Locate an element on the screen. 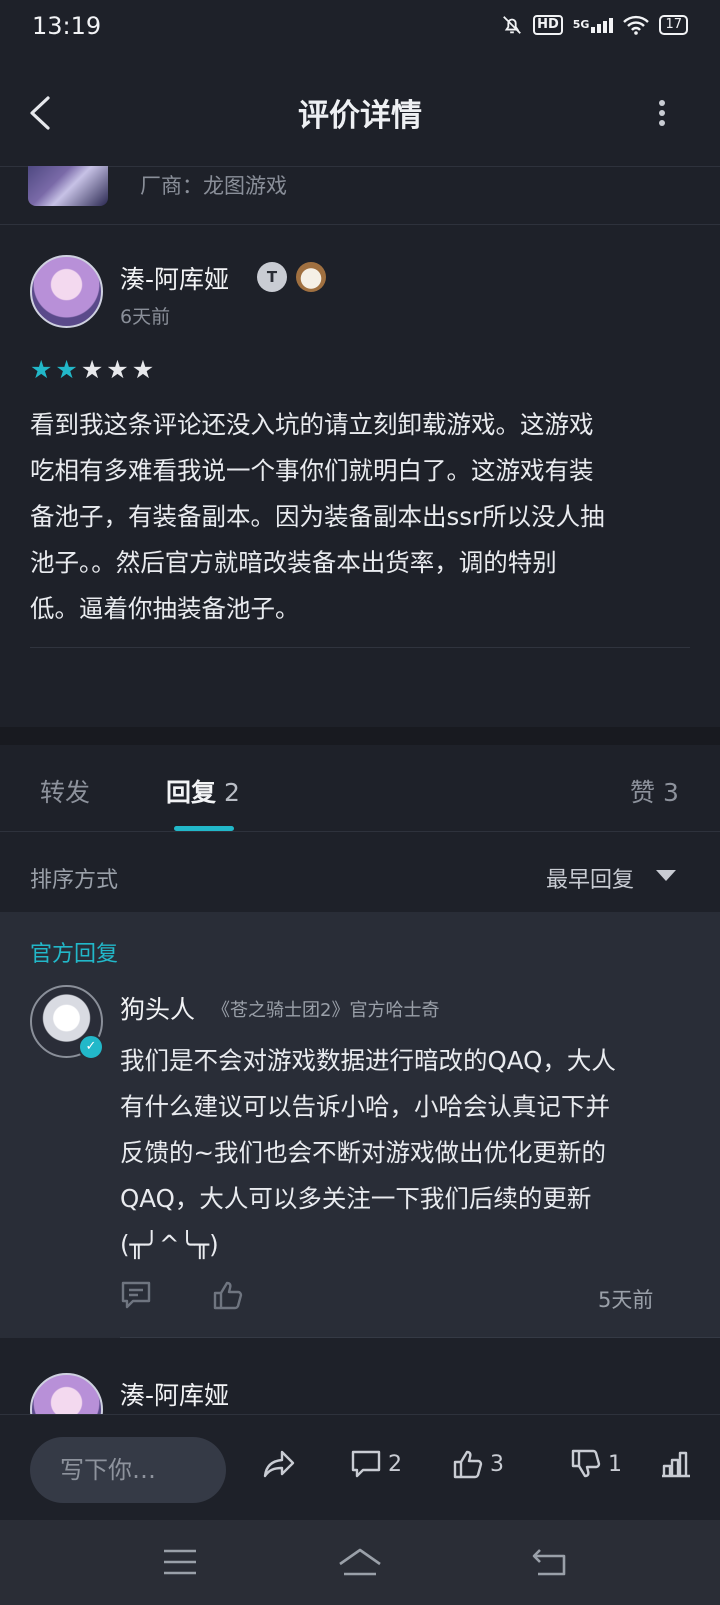  system-nav-bar is located at coordinates (360, 1562).